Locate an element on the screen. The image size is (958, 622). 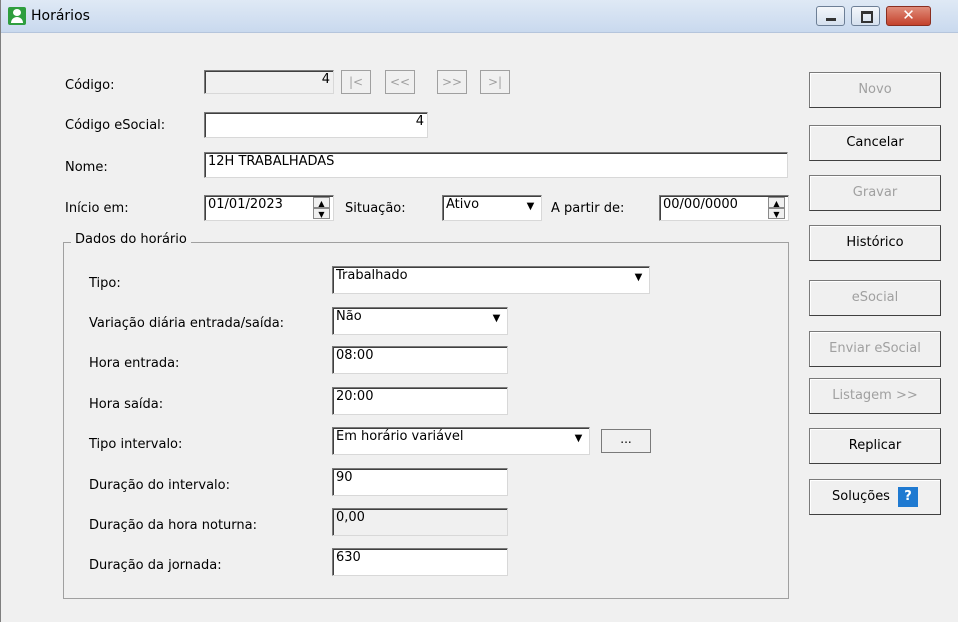
maximize-button is located at coordinates (865, 16).